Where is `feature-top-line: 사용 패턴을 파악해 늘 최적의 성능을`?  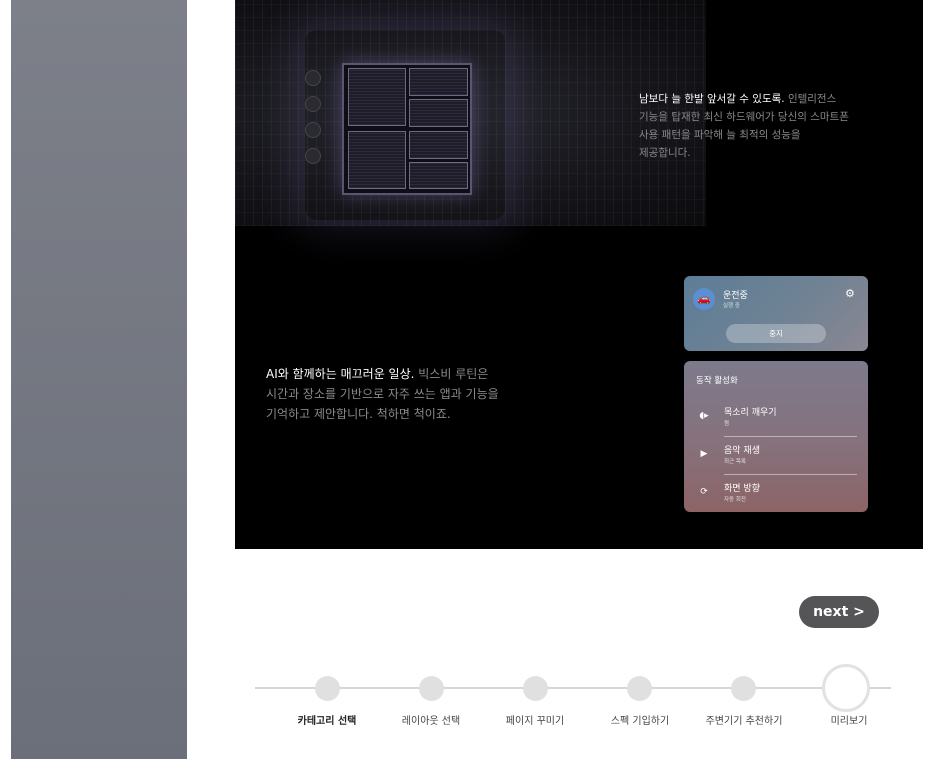
feature-top-line: 사용 패턴을 파악해 늘 최적의 성능을 is located at coordinates (720, 135).